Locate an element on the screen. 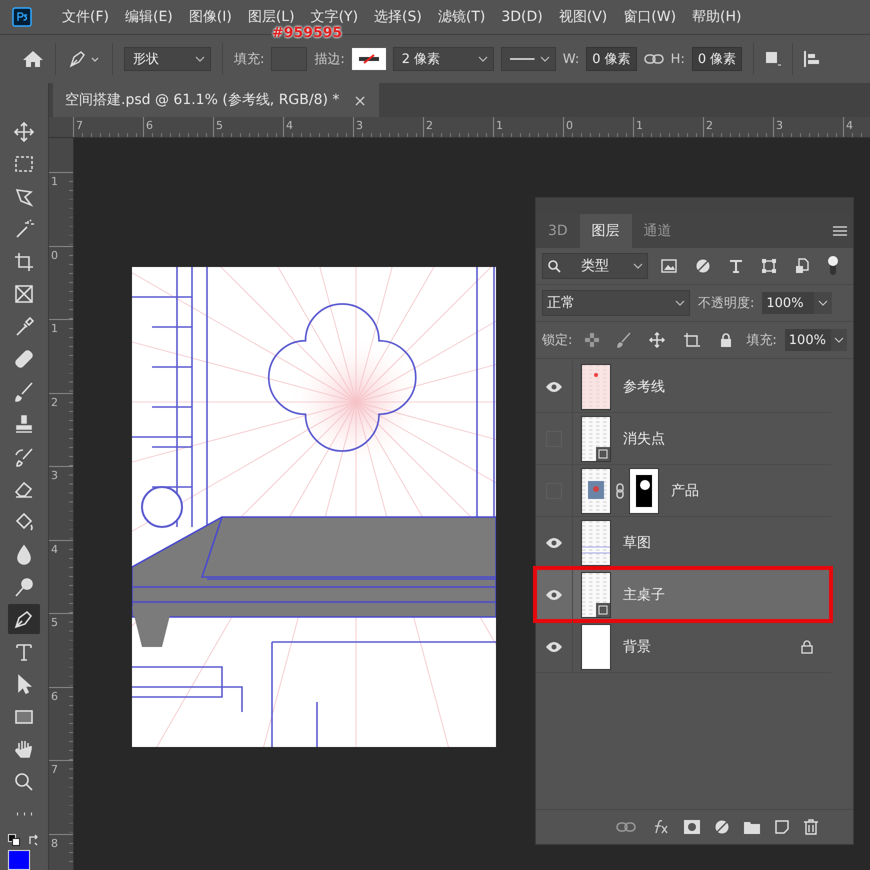 This screenshot has height=870, width=870. stroke-swatch is located at coordinates (369, 59).